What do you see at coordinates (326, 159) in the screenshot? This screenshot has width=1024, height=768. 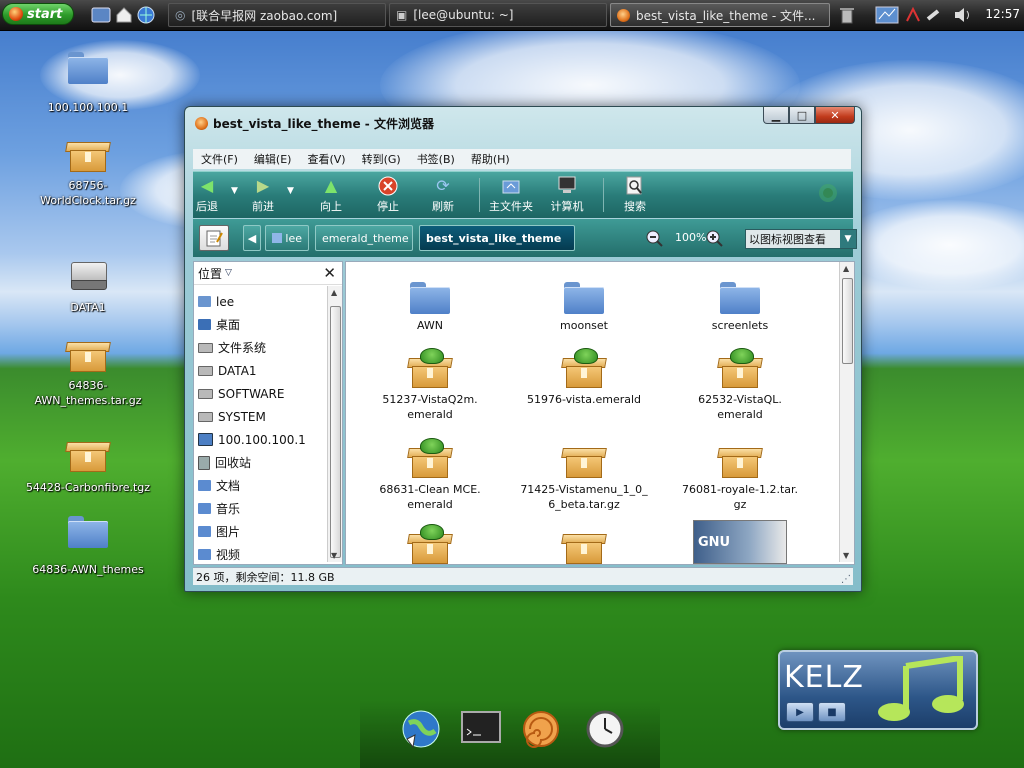 I see `menu-view: 查看(V)` at bounding box center [326, 159].